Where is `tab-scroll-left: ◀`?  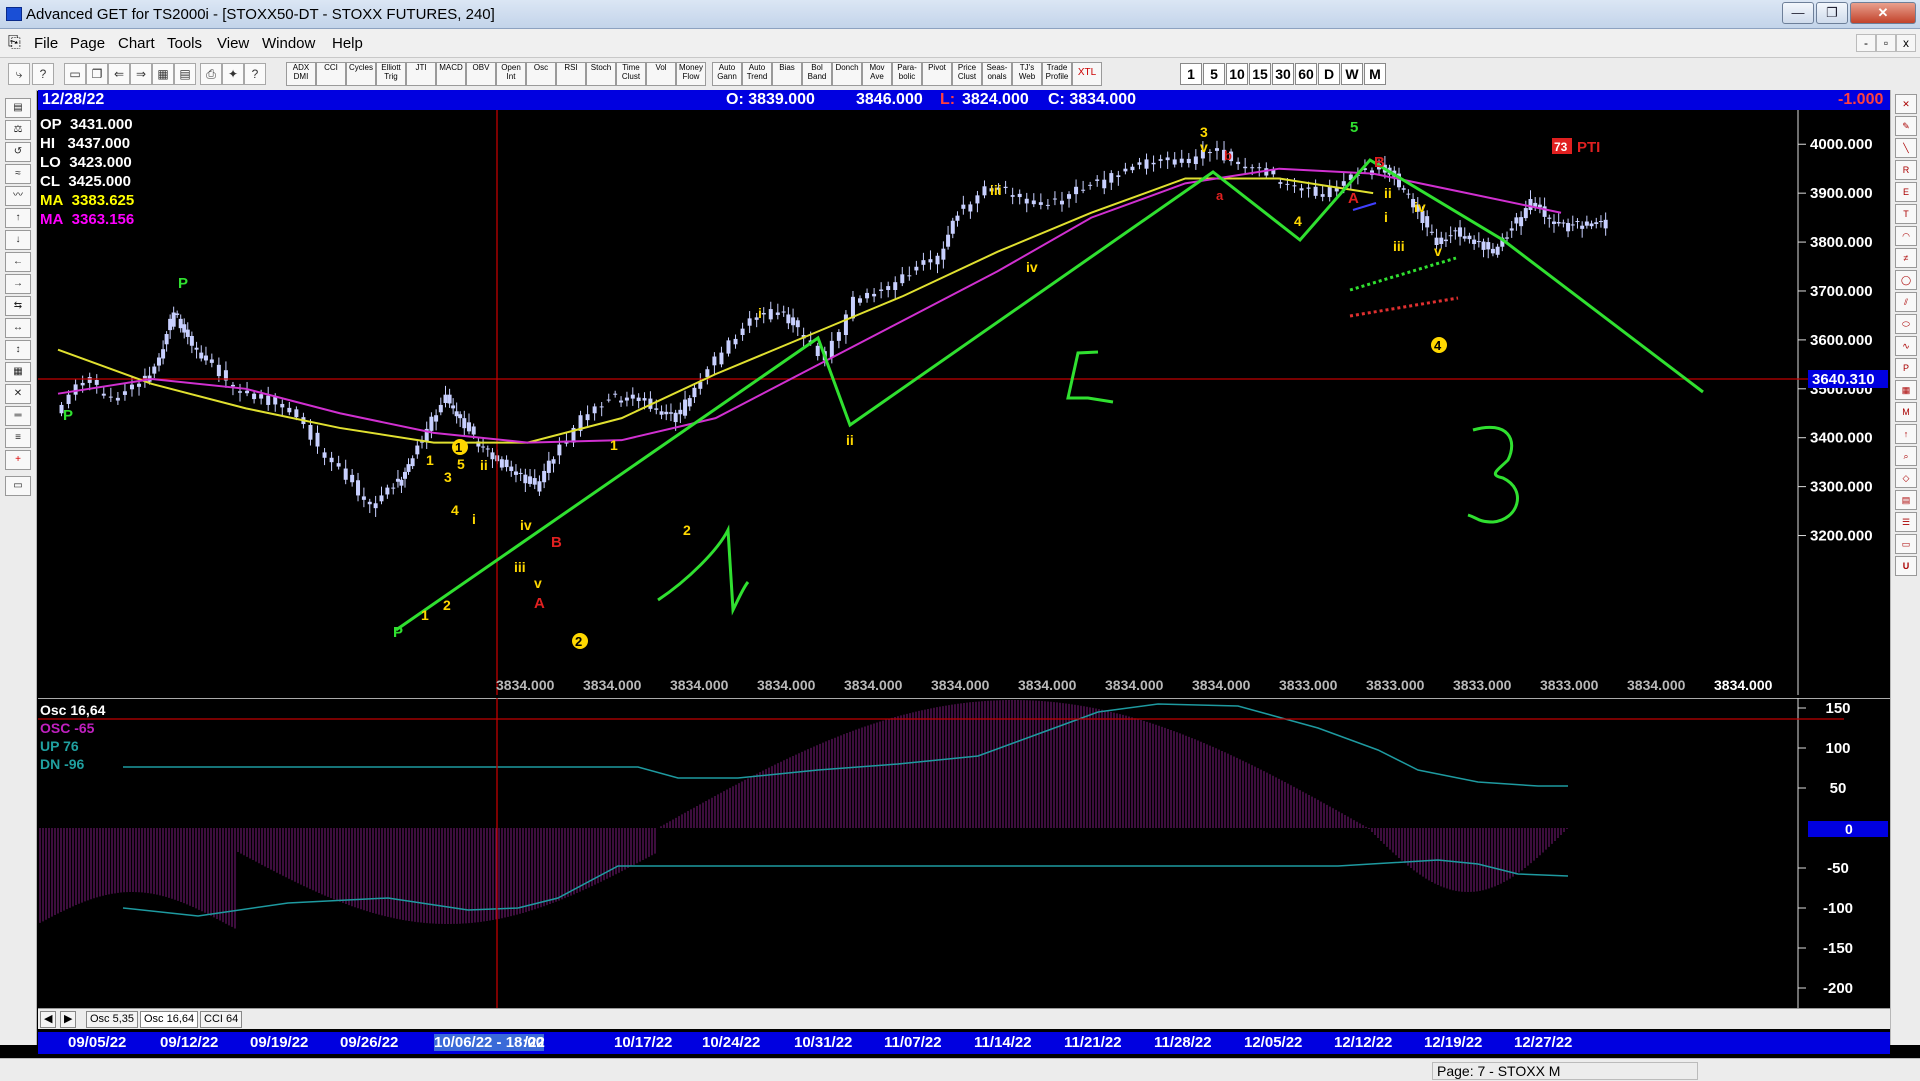 tab-scroll-left: ◀ is located at coordinates (48, 1019).